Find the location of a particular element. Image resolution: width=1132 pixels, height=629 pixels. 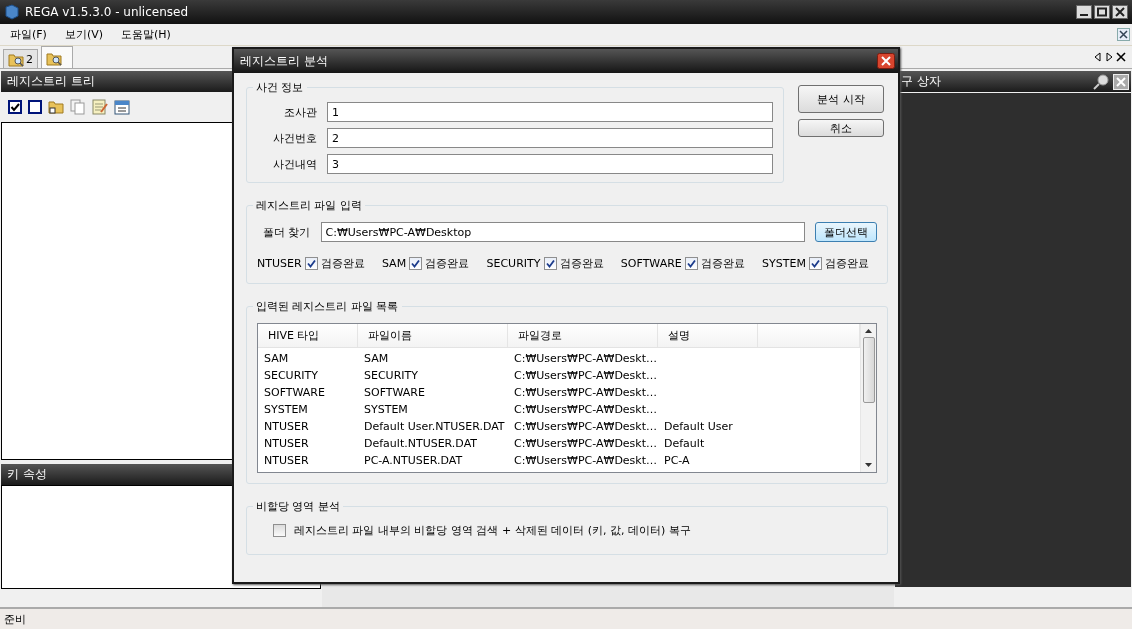

column-header: HIVE 타입 is located at coordinates (308, 335).